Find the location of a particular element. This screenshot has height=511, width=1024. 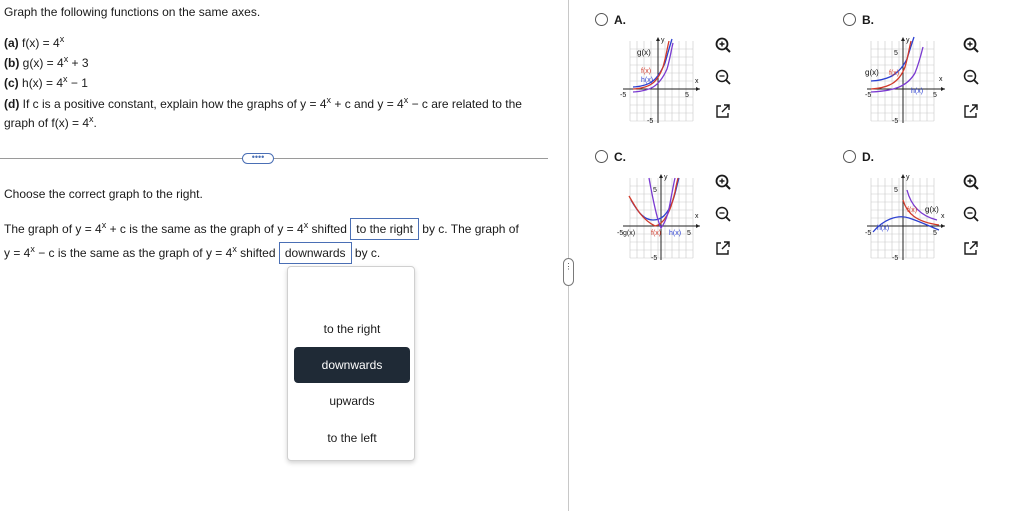

graph-choice-d: f(x) g(x) h(x) y x 5 -5 5 -5 is located at coordinates (905, 217).